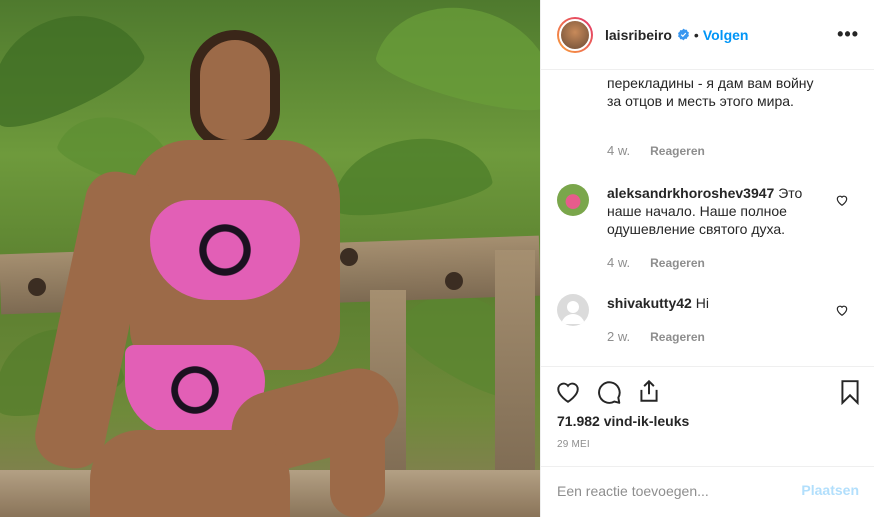 This screenshot has width=874, height=517. What do you see at coordinates (618, 336) in the screenshot?
I see `comment-time: 2 w.` at bounding box center [618, 336].